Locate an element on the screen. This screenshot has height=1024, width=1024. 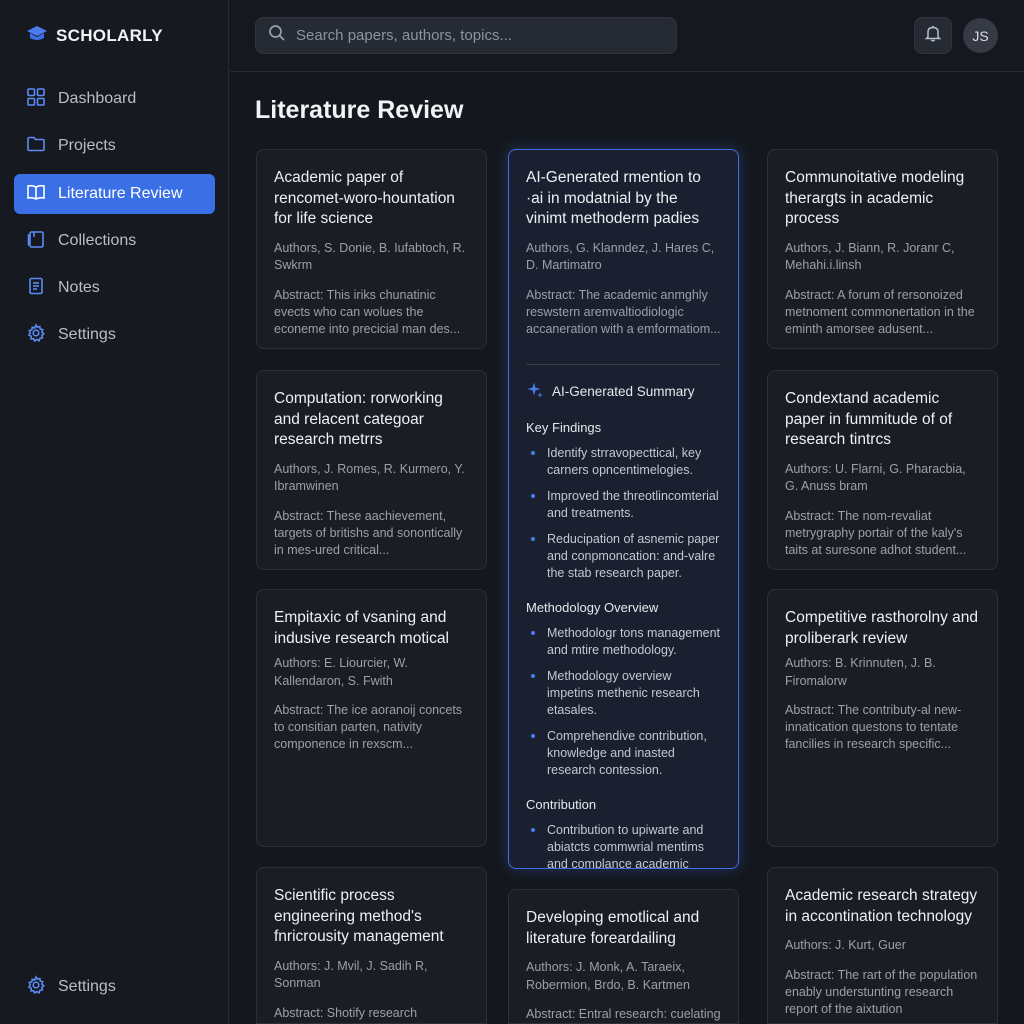
notifications-button is located at coordinates (933, 35).